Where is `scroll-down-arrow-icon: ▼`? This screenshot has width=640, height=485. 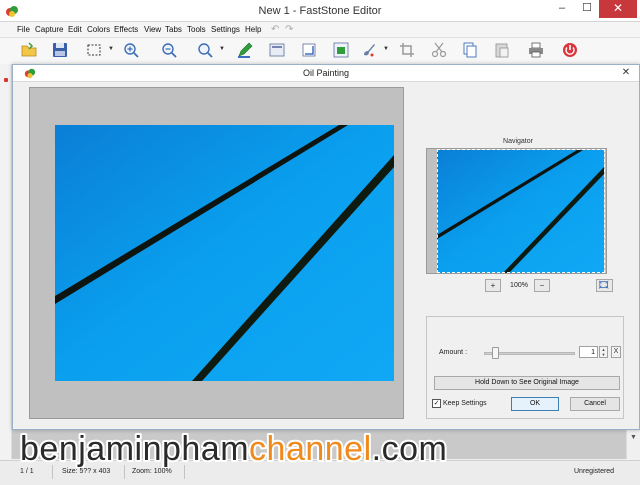
scroll-down-arrow-icon: ▼ is located at coordinates (633, 437).